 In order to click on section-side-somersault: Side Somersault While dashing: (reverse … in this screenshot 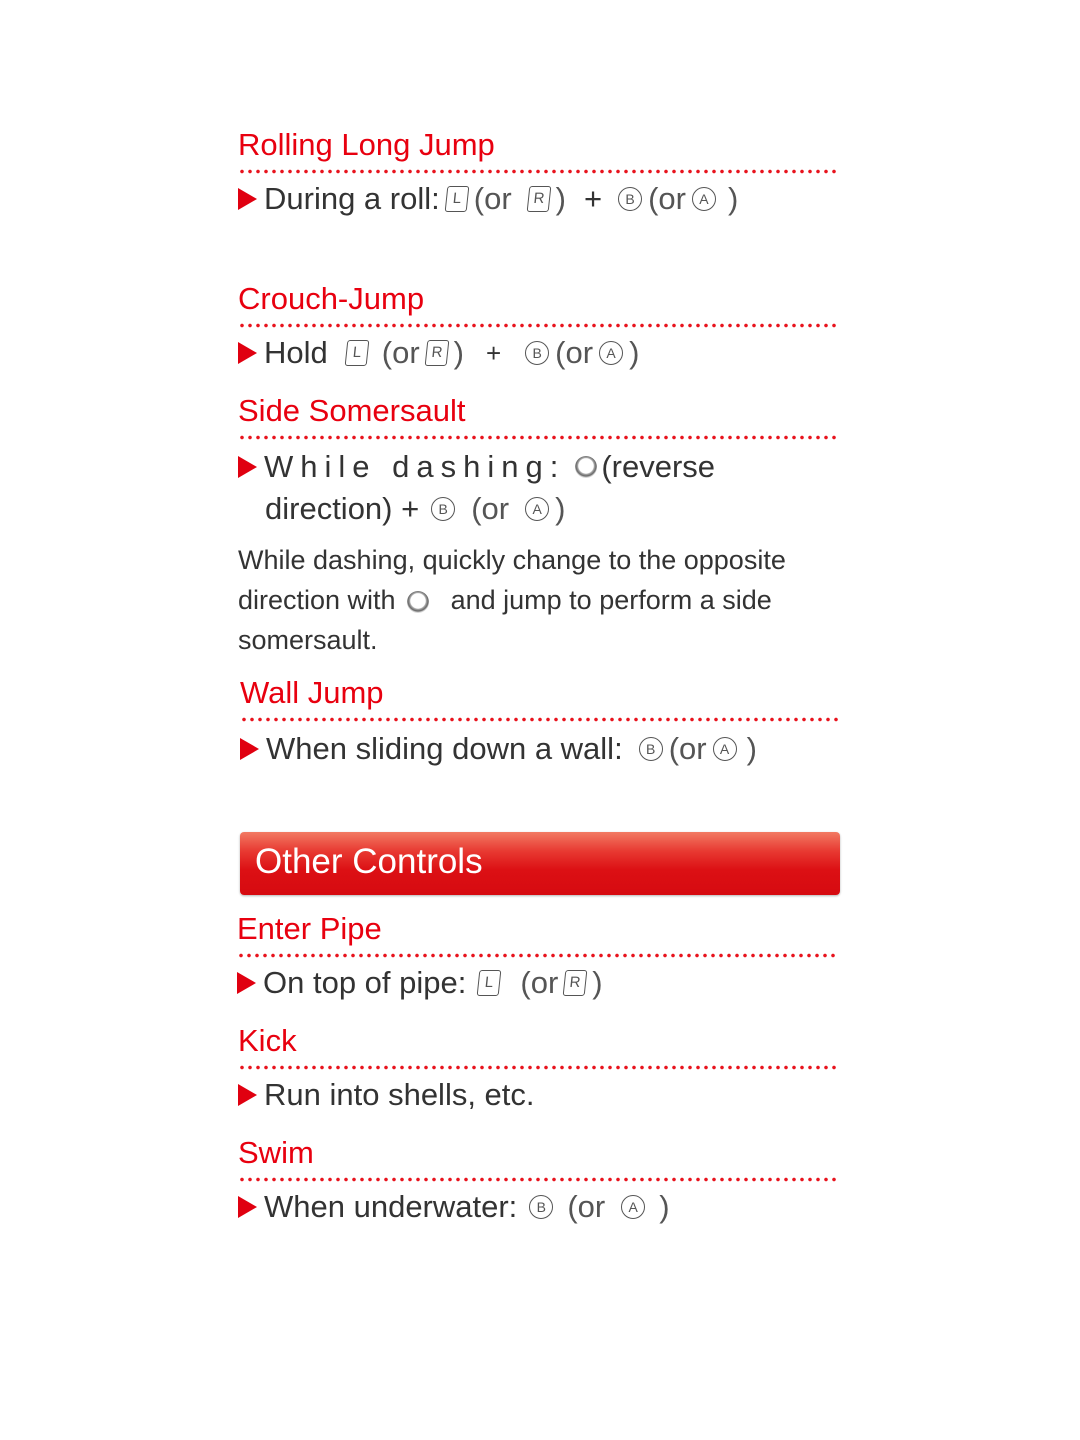, I will do `click(539, 526)`.